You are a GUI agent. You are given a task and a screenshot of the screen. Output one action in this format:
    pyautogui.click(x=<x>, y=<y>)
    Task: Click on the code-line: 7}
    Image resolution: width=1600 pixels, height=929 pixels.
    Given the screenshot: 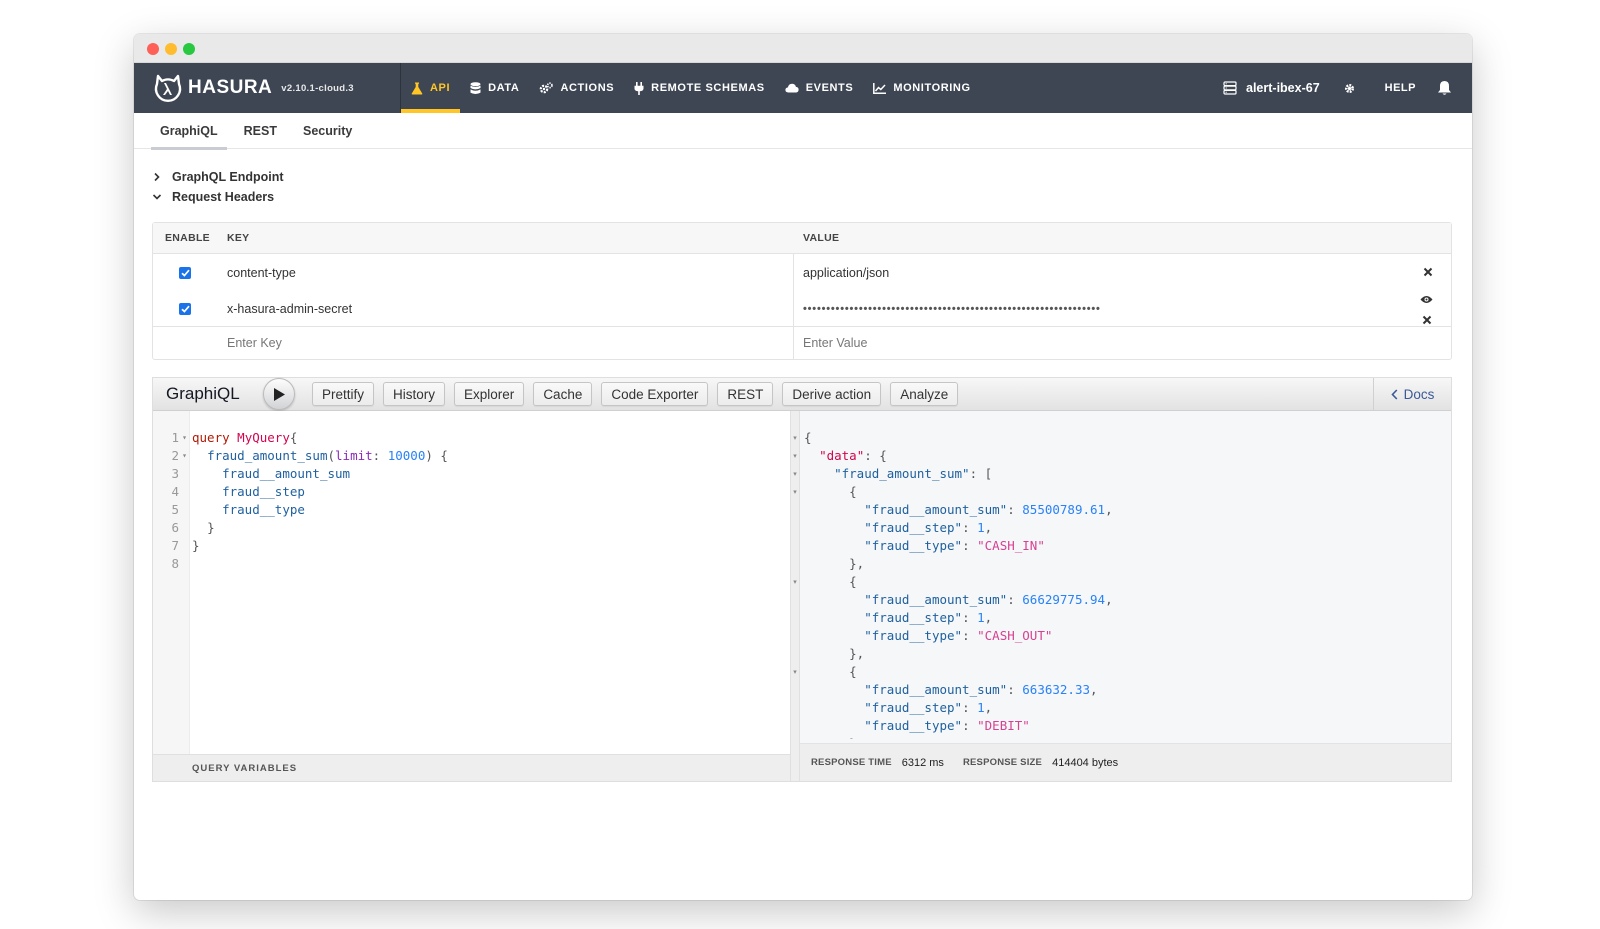 What is the action you would take?
    pyautogui.click(x=185, y=545)
    